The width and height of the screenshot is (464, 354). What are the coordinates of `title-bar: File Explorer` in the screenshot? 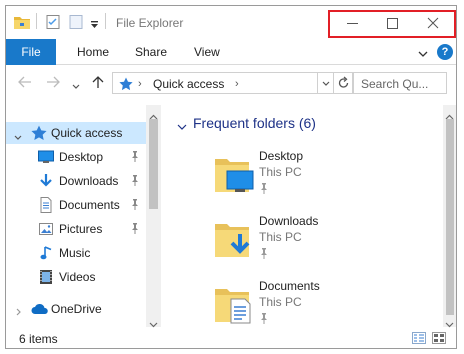 It's located at (231, 22).